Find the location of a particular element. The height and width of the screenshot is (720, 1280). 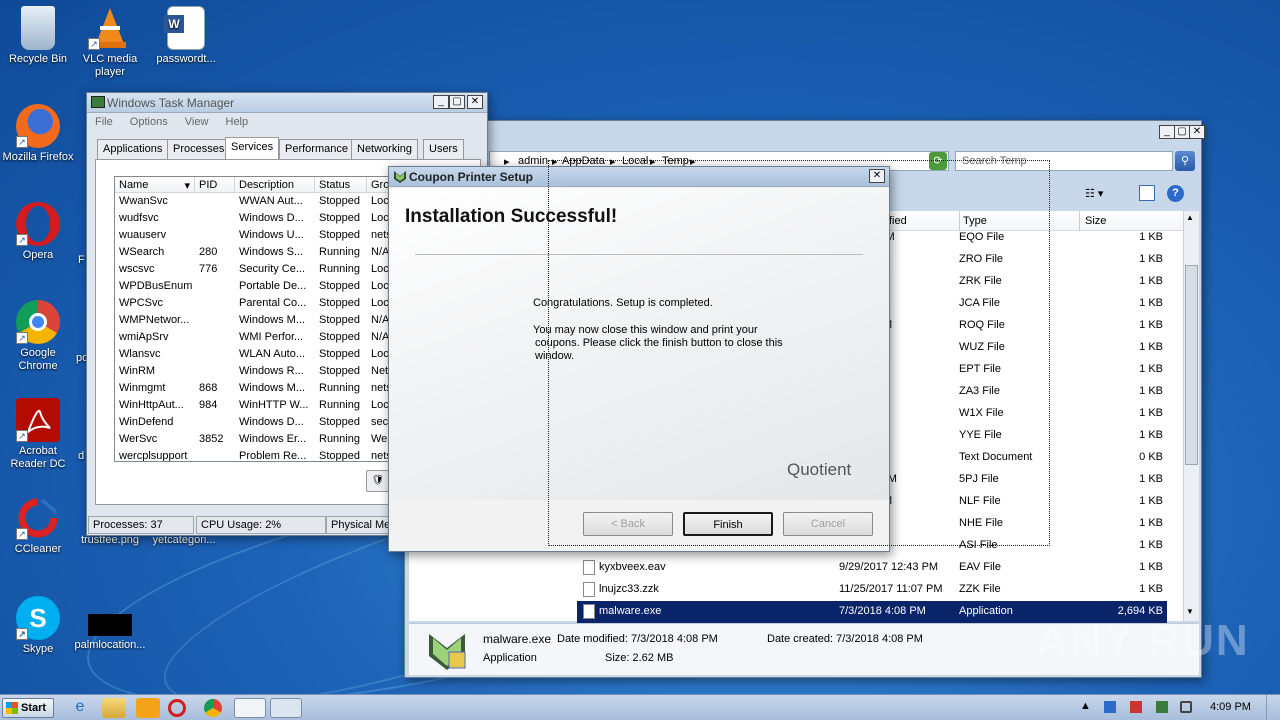

scrollbar: ▲ ▼ is located at coordinates (1191, 416).